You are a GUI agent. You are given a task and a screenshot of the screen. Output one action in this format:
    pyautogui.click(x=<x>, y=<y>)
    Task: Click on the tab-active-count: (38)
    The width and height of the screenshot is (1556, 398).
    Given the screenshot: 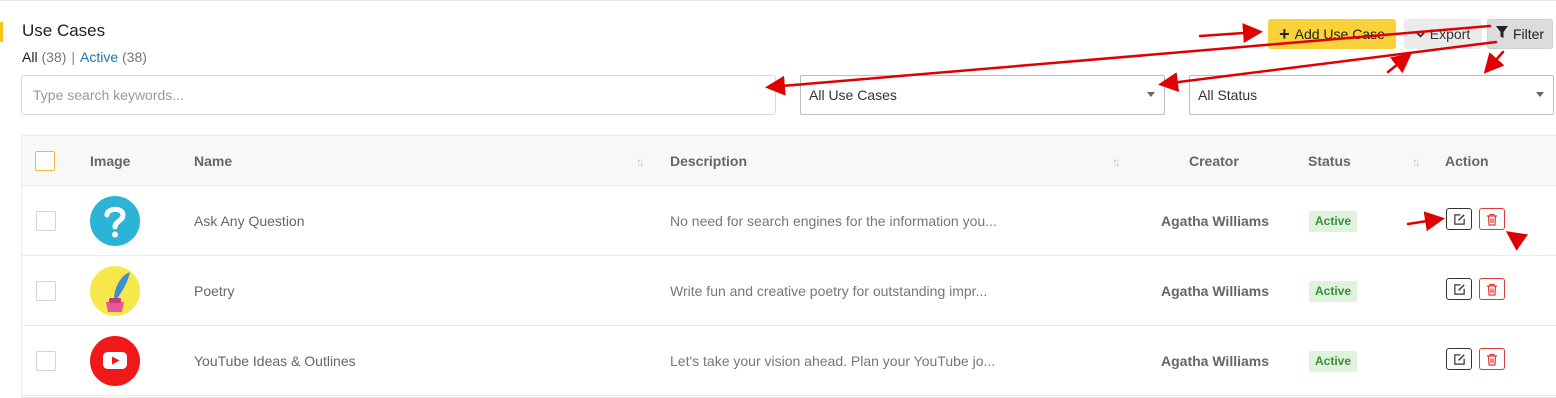 What is the action you would take?
    pyautogui.click(x=134, y=57)
    